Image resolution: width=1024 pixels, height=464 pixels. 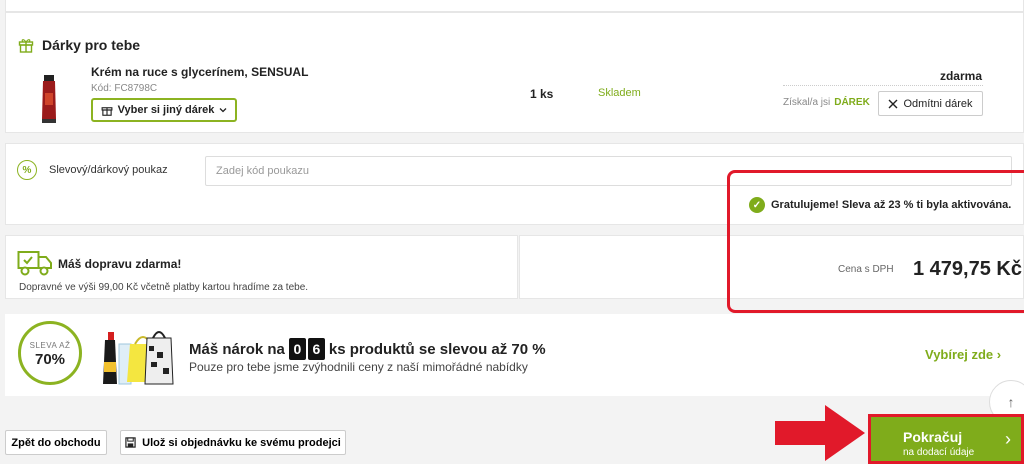 What do you see at coordinates (1011, 402) in the screenshot?
I see `arrow-up-icon: ↑` at bounding box center [1011, 402].